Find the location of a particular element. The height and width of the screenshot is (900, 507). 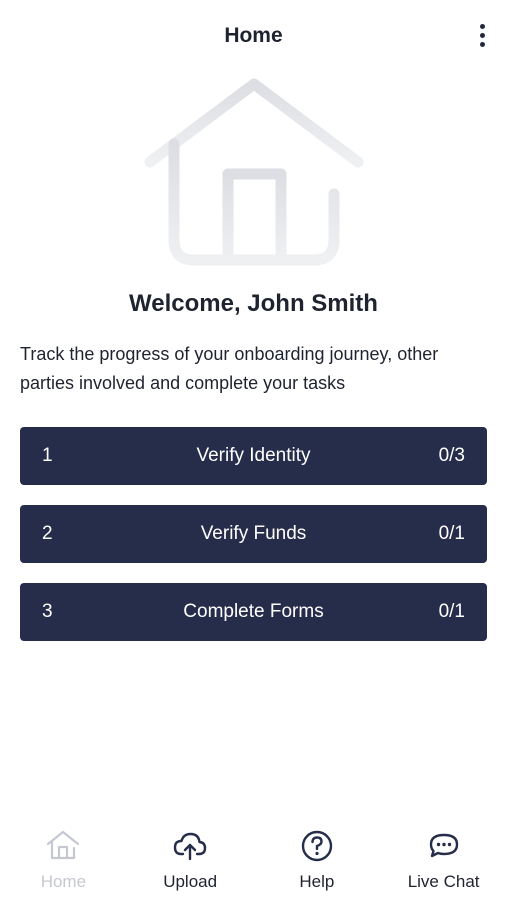

nav-label: Live Chat is located at coordinates (443, 881).